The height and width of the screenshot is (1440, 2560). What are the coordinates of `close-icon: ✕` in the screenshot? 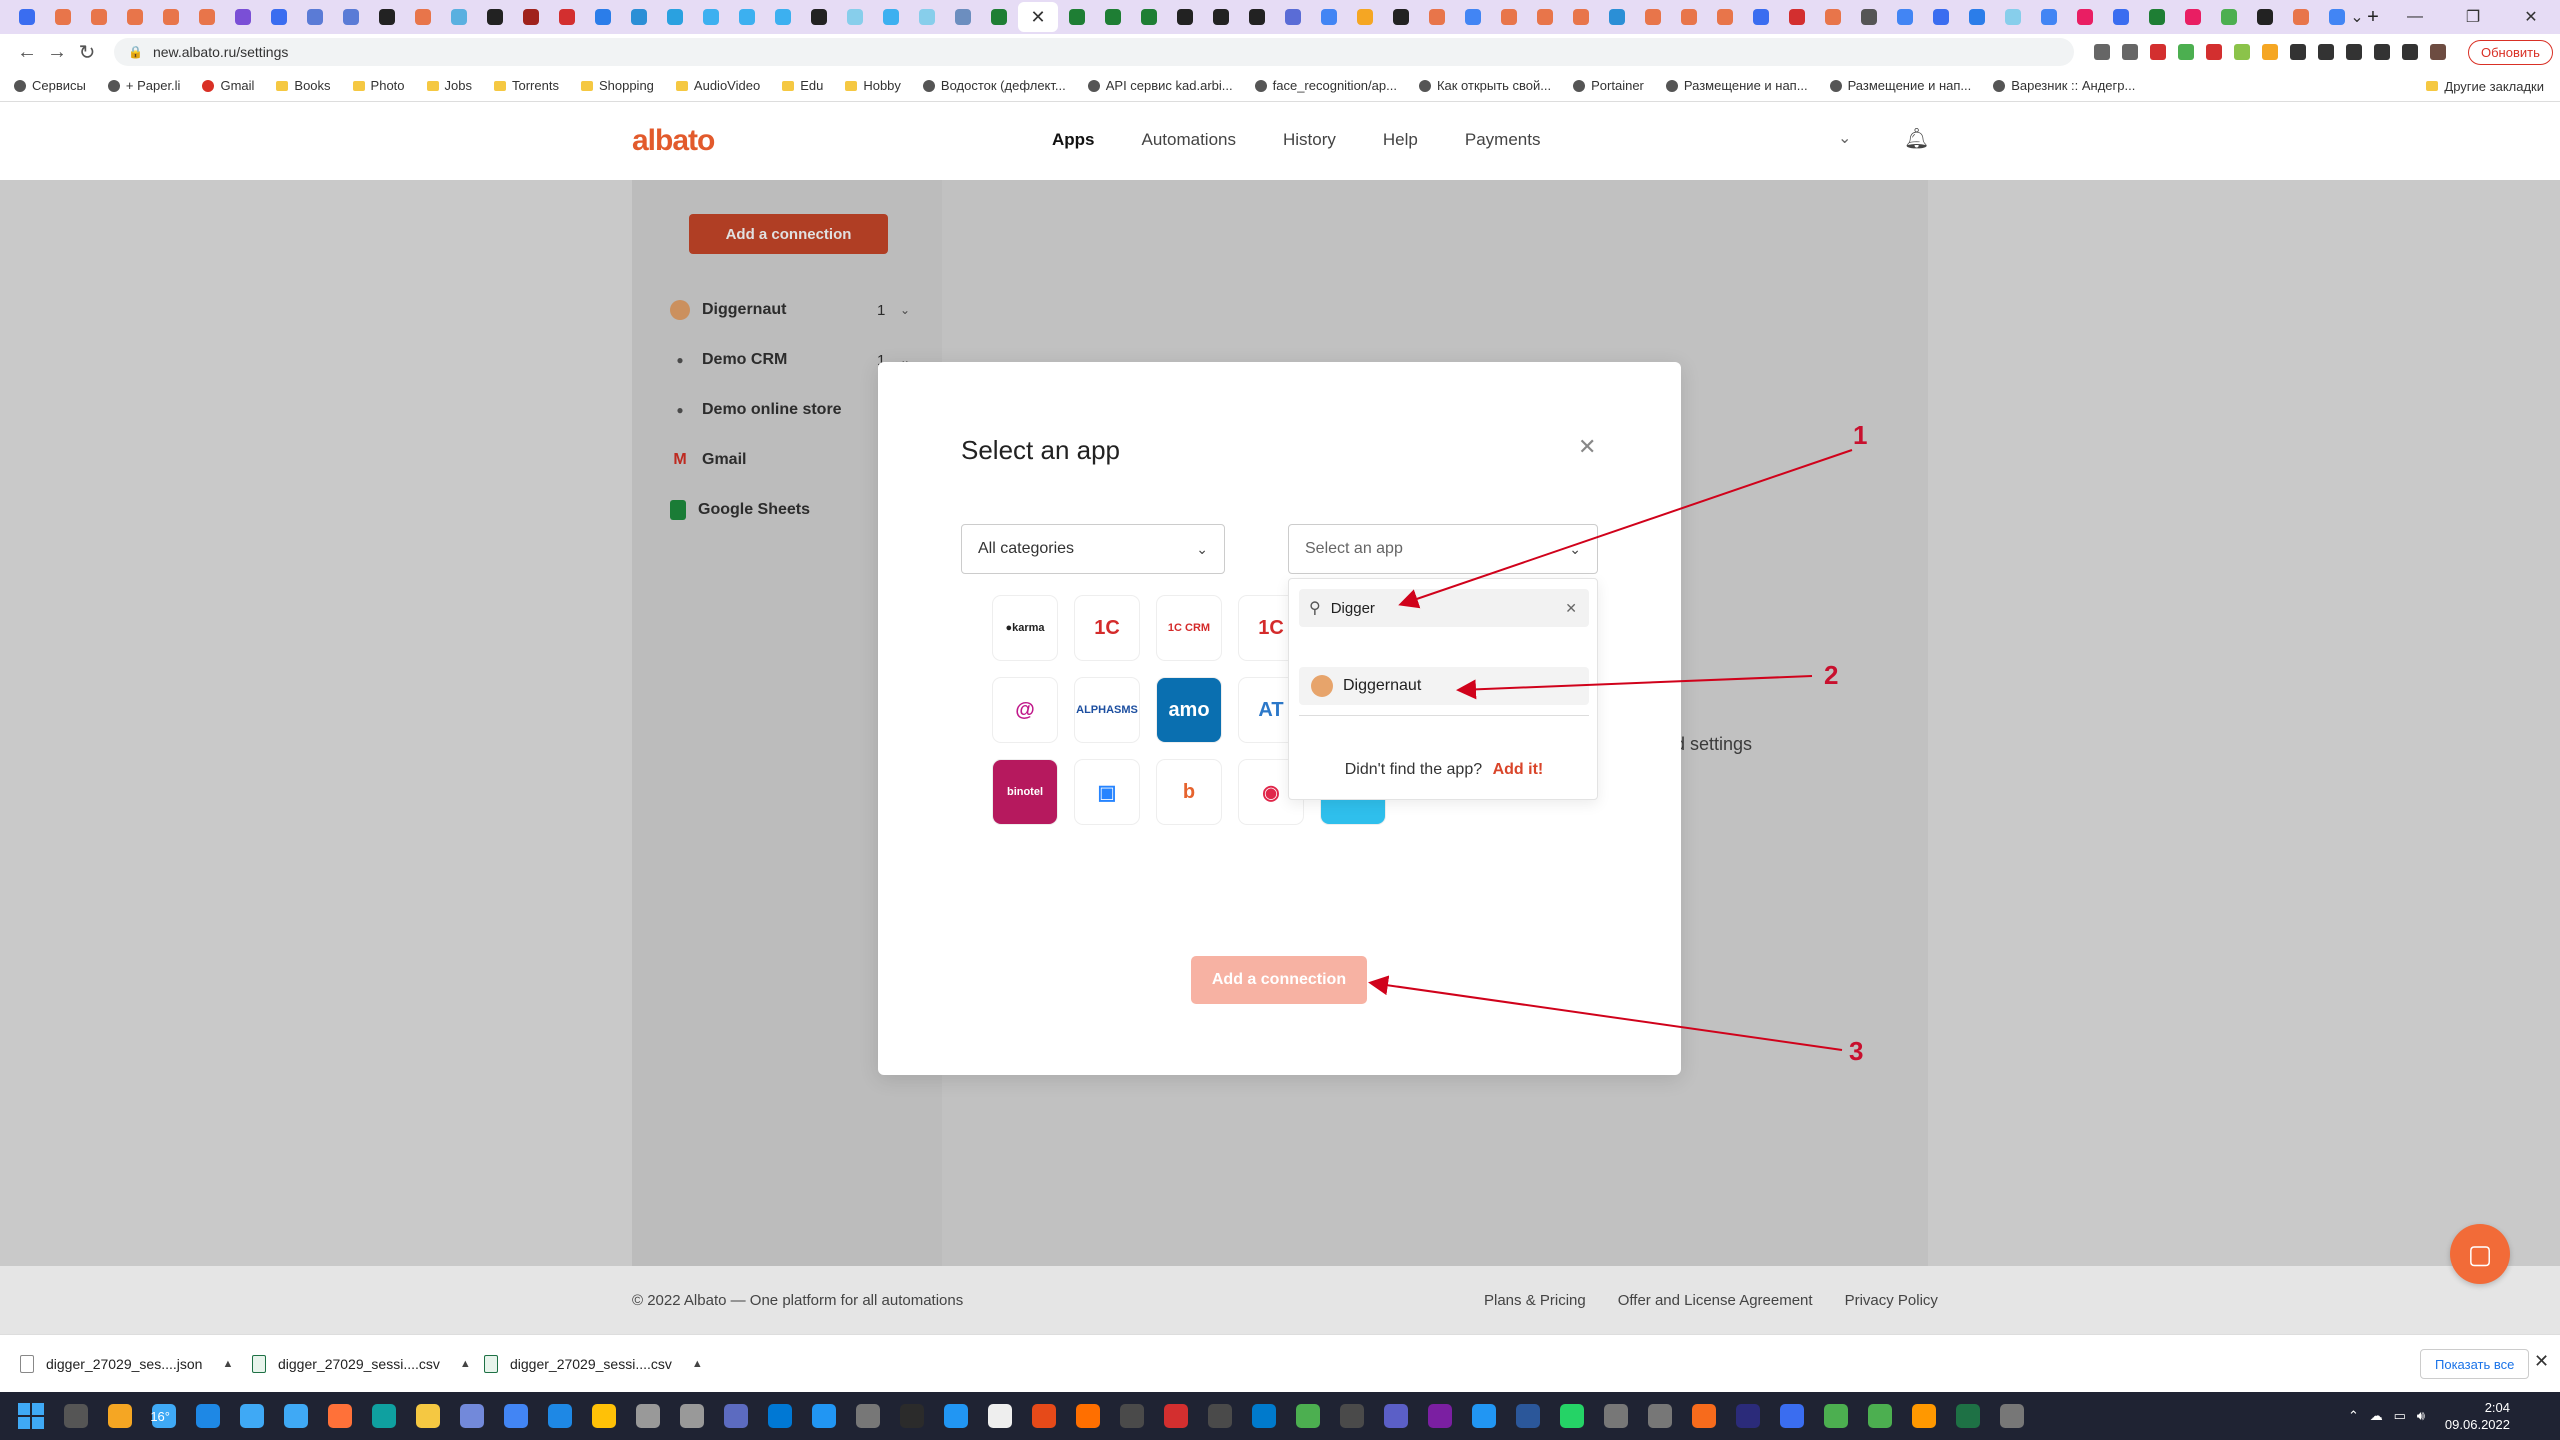 It's located at (1587, 447).